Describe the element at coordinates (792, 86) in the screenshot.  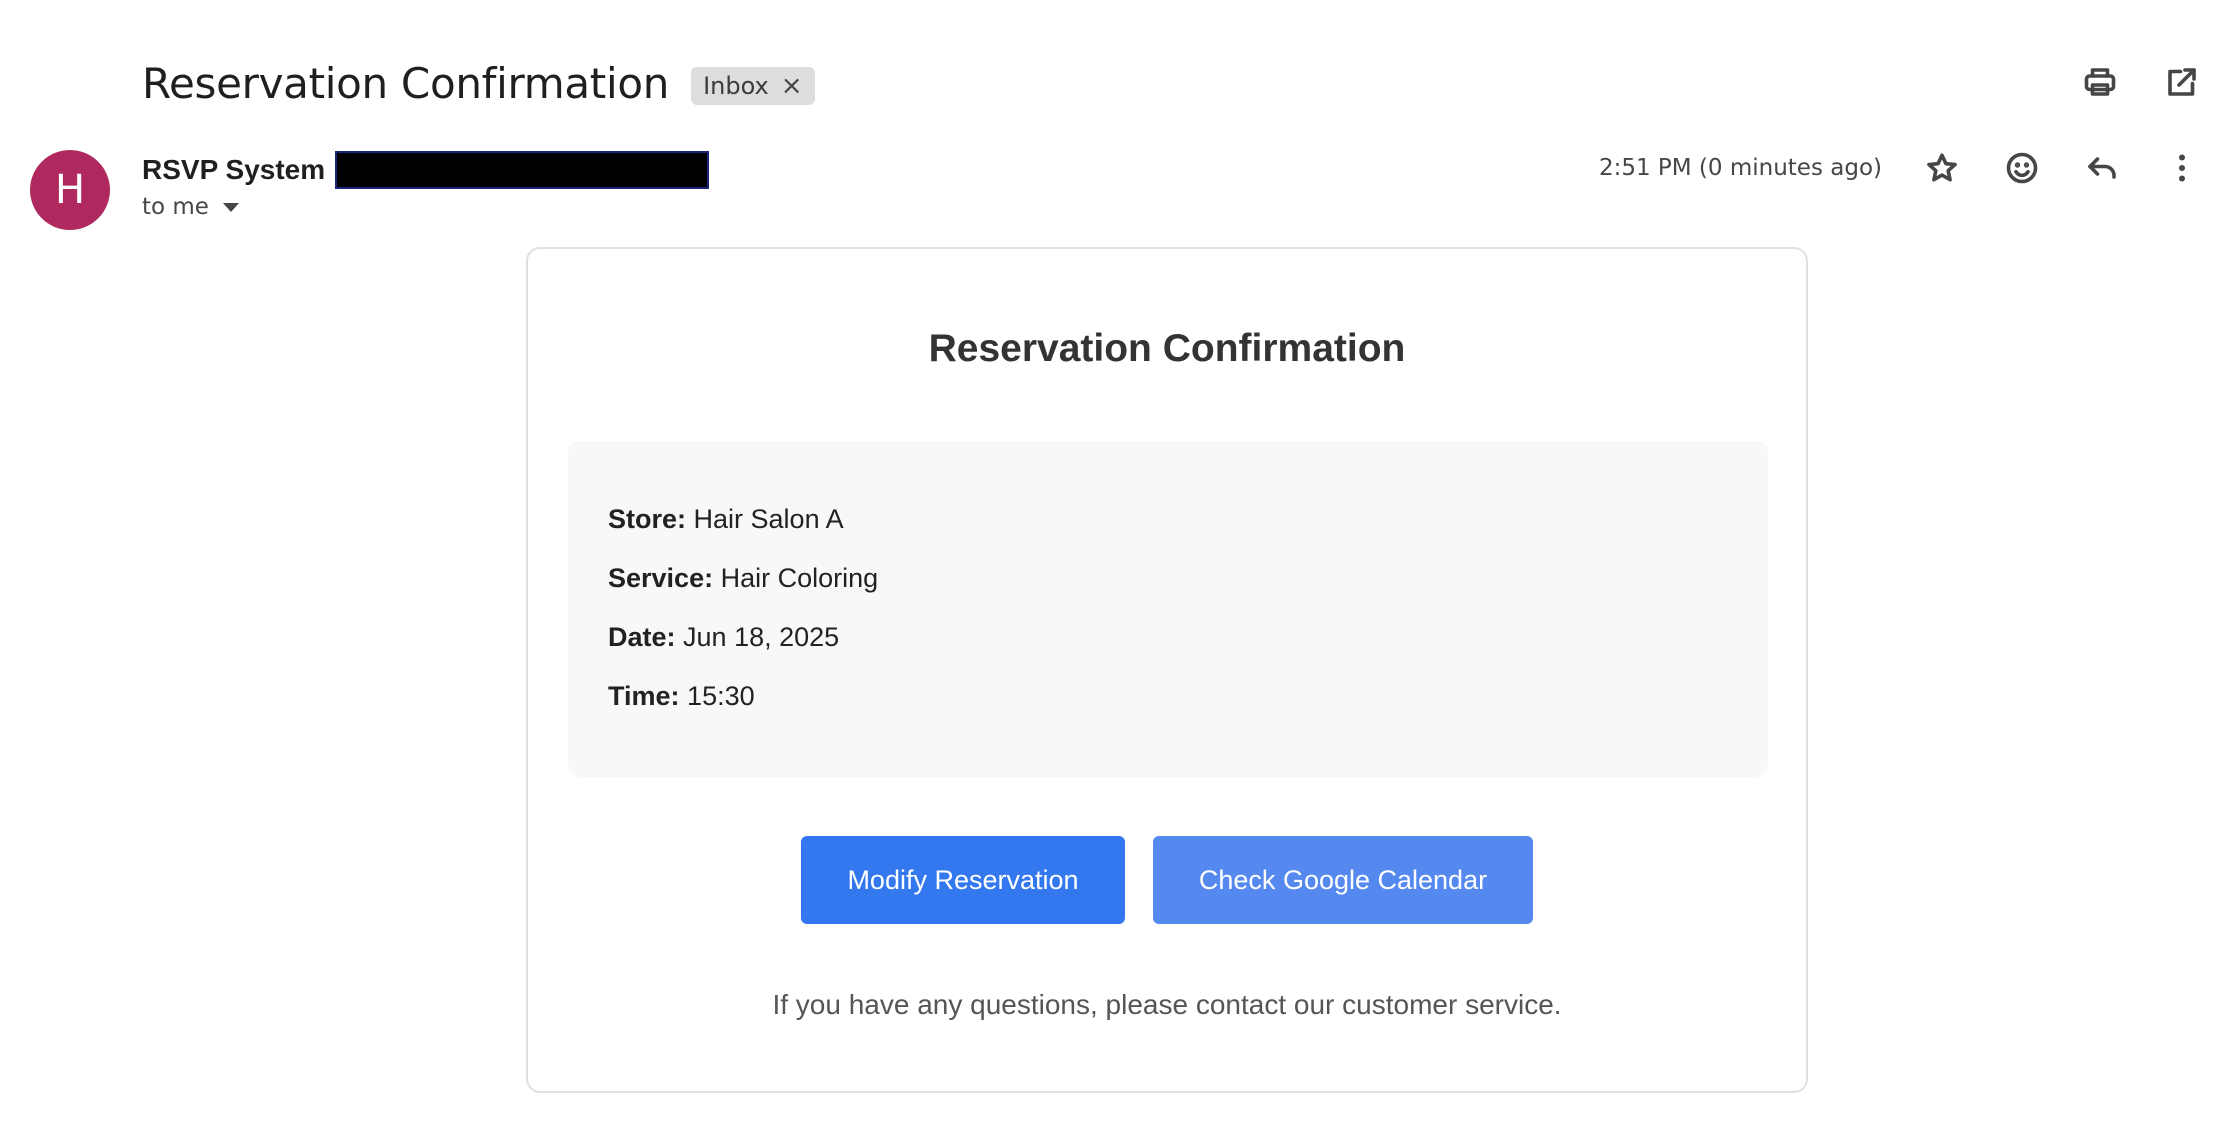
I see `remove-label-icon: ×` at that location.